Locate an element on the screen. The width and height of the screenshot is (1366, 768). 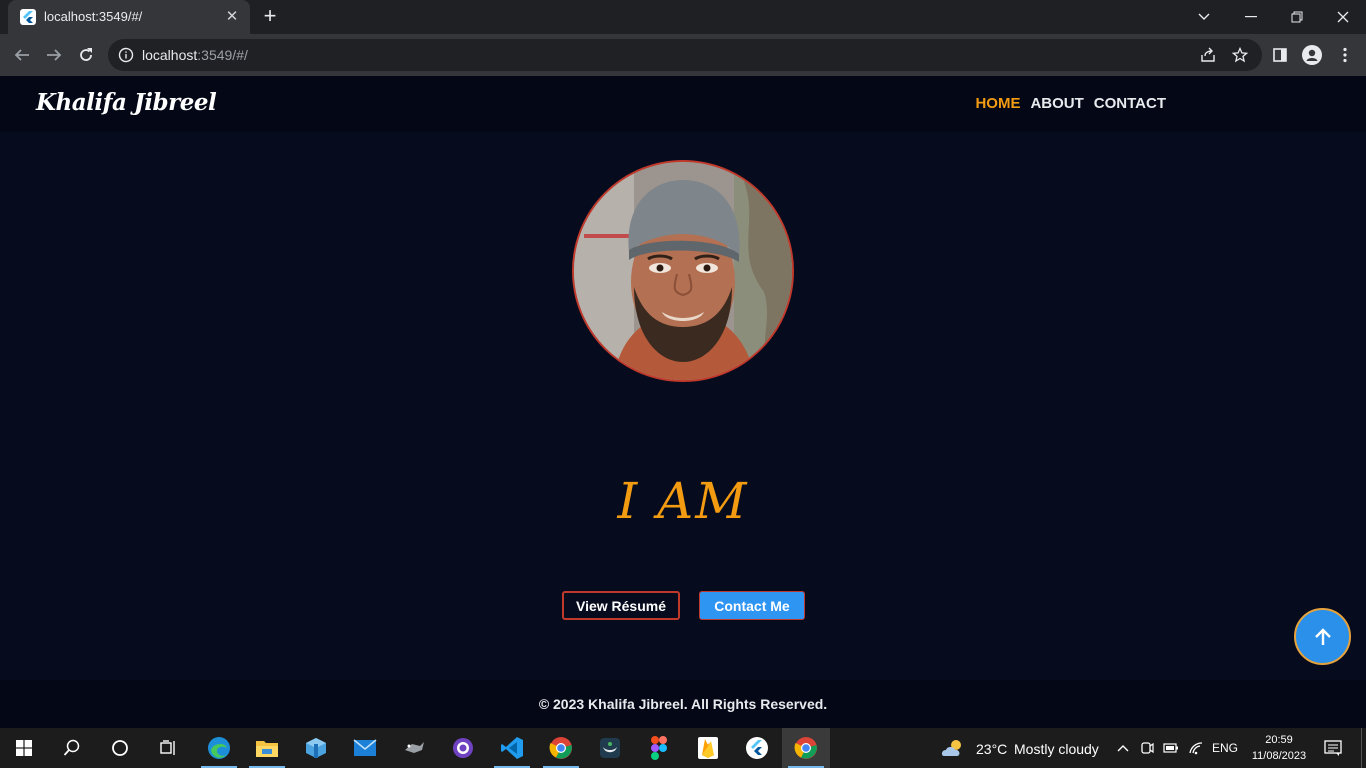
weather-cloud-icon is located at coordinates (954, 748).